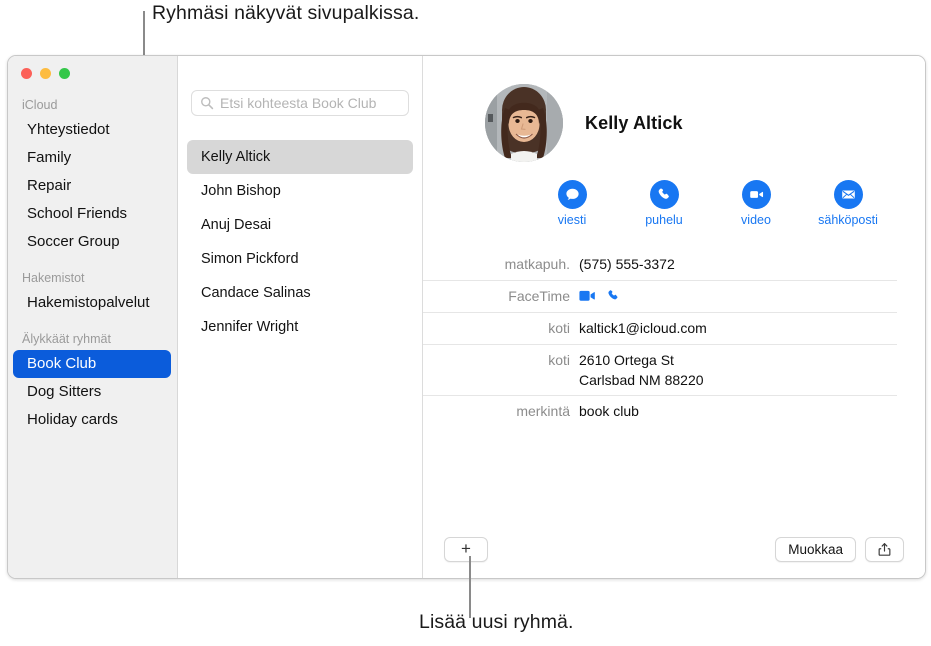  I want to click on phone-icon, so click(664, 194).